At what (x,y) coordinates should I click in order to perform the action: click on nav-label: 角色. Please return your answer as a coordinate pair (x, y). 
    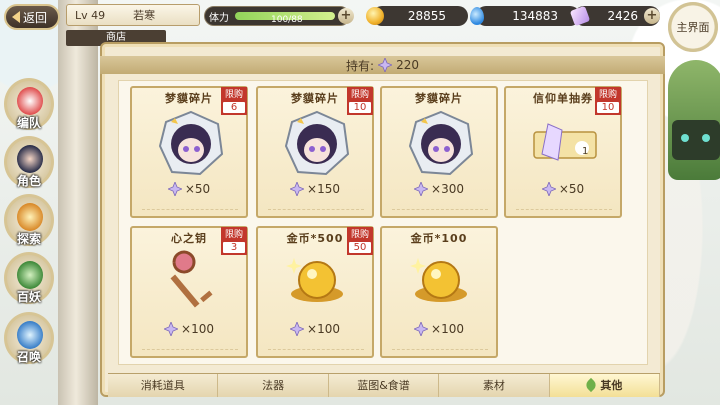
    Looking at the image, I should click on (28, 181).